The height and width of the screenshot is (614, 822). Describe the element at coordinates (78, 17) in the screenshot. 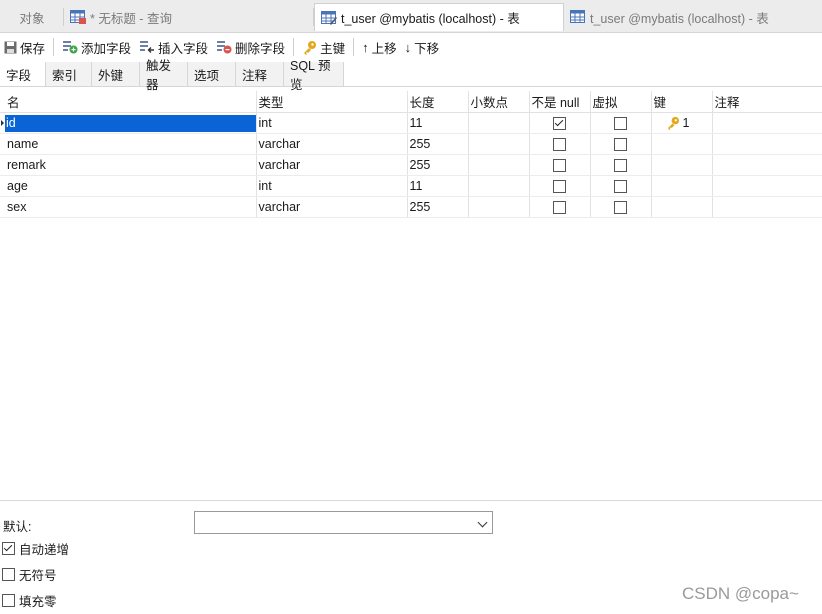

I see `table-icon` at that location.